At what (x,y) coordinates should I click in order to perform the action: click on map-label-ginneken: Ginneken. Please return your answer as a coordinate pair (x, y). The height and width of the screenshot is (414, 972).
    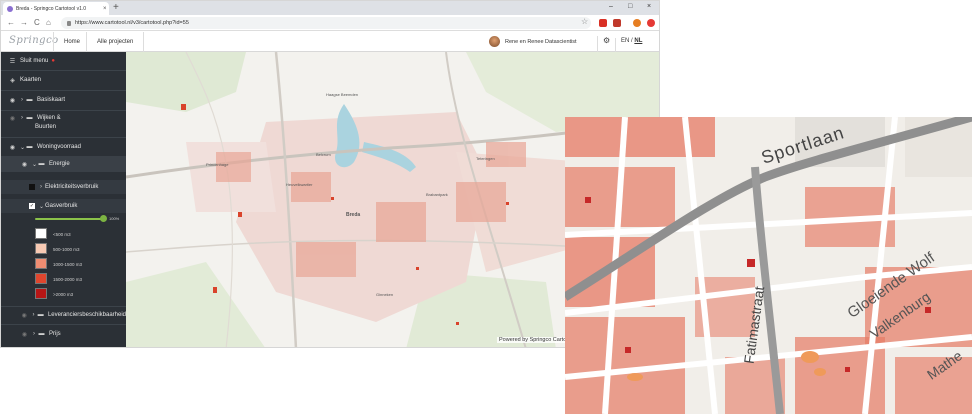
    Looking at the image, I should click on (385, 294).